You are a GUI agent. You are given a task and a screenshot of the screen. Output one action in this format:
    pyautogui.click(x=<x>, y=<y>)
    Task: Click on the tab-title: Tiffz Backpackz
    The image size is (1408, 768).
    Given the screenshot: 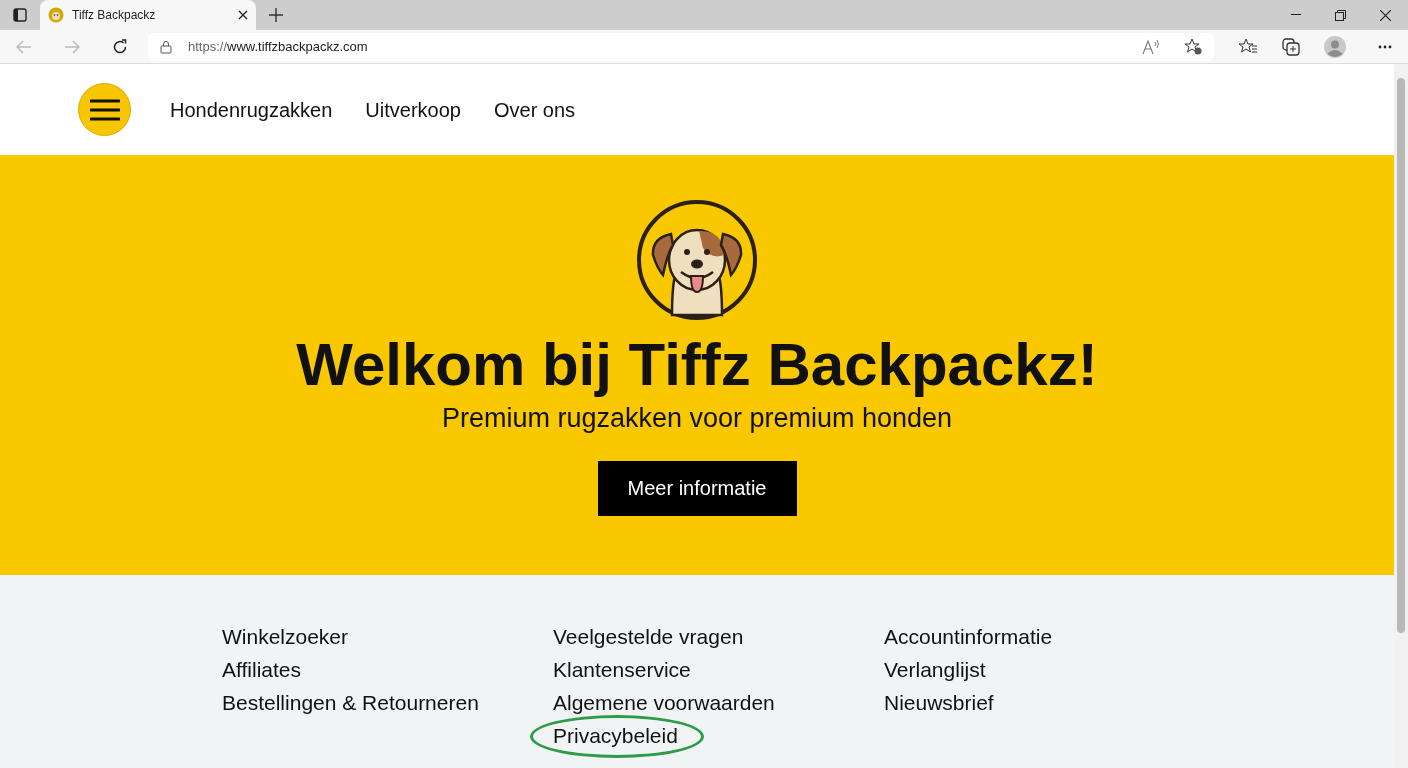 What is the action you would take?
    pyautogui.click(x=114, y=15)
    